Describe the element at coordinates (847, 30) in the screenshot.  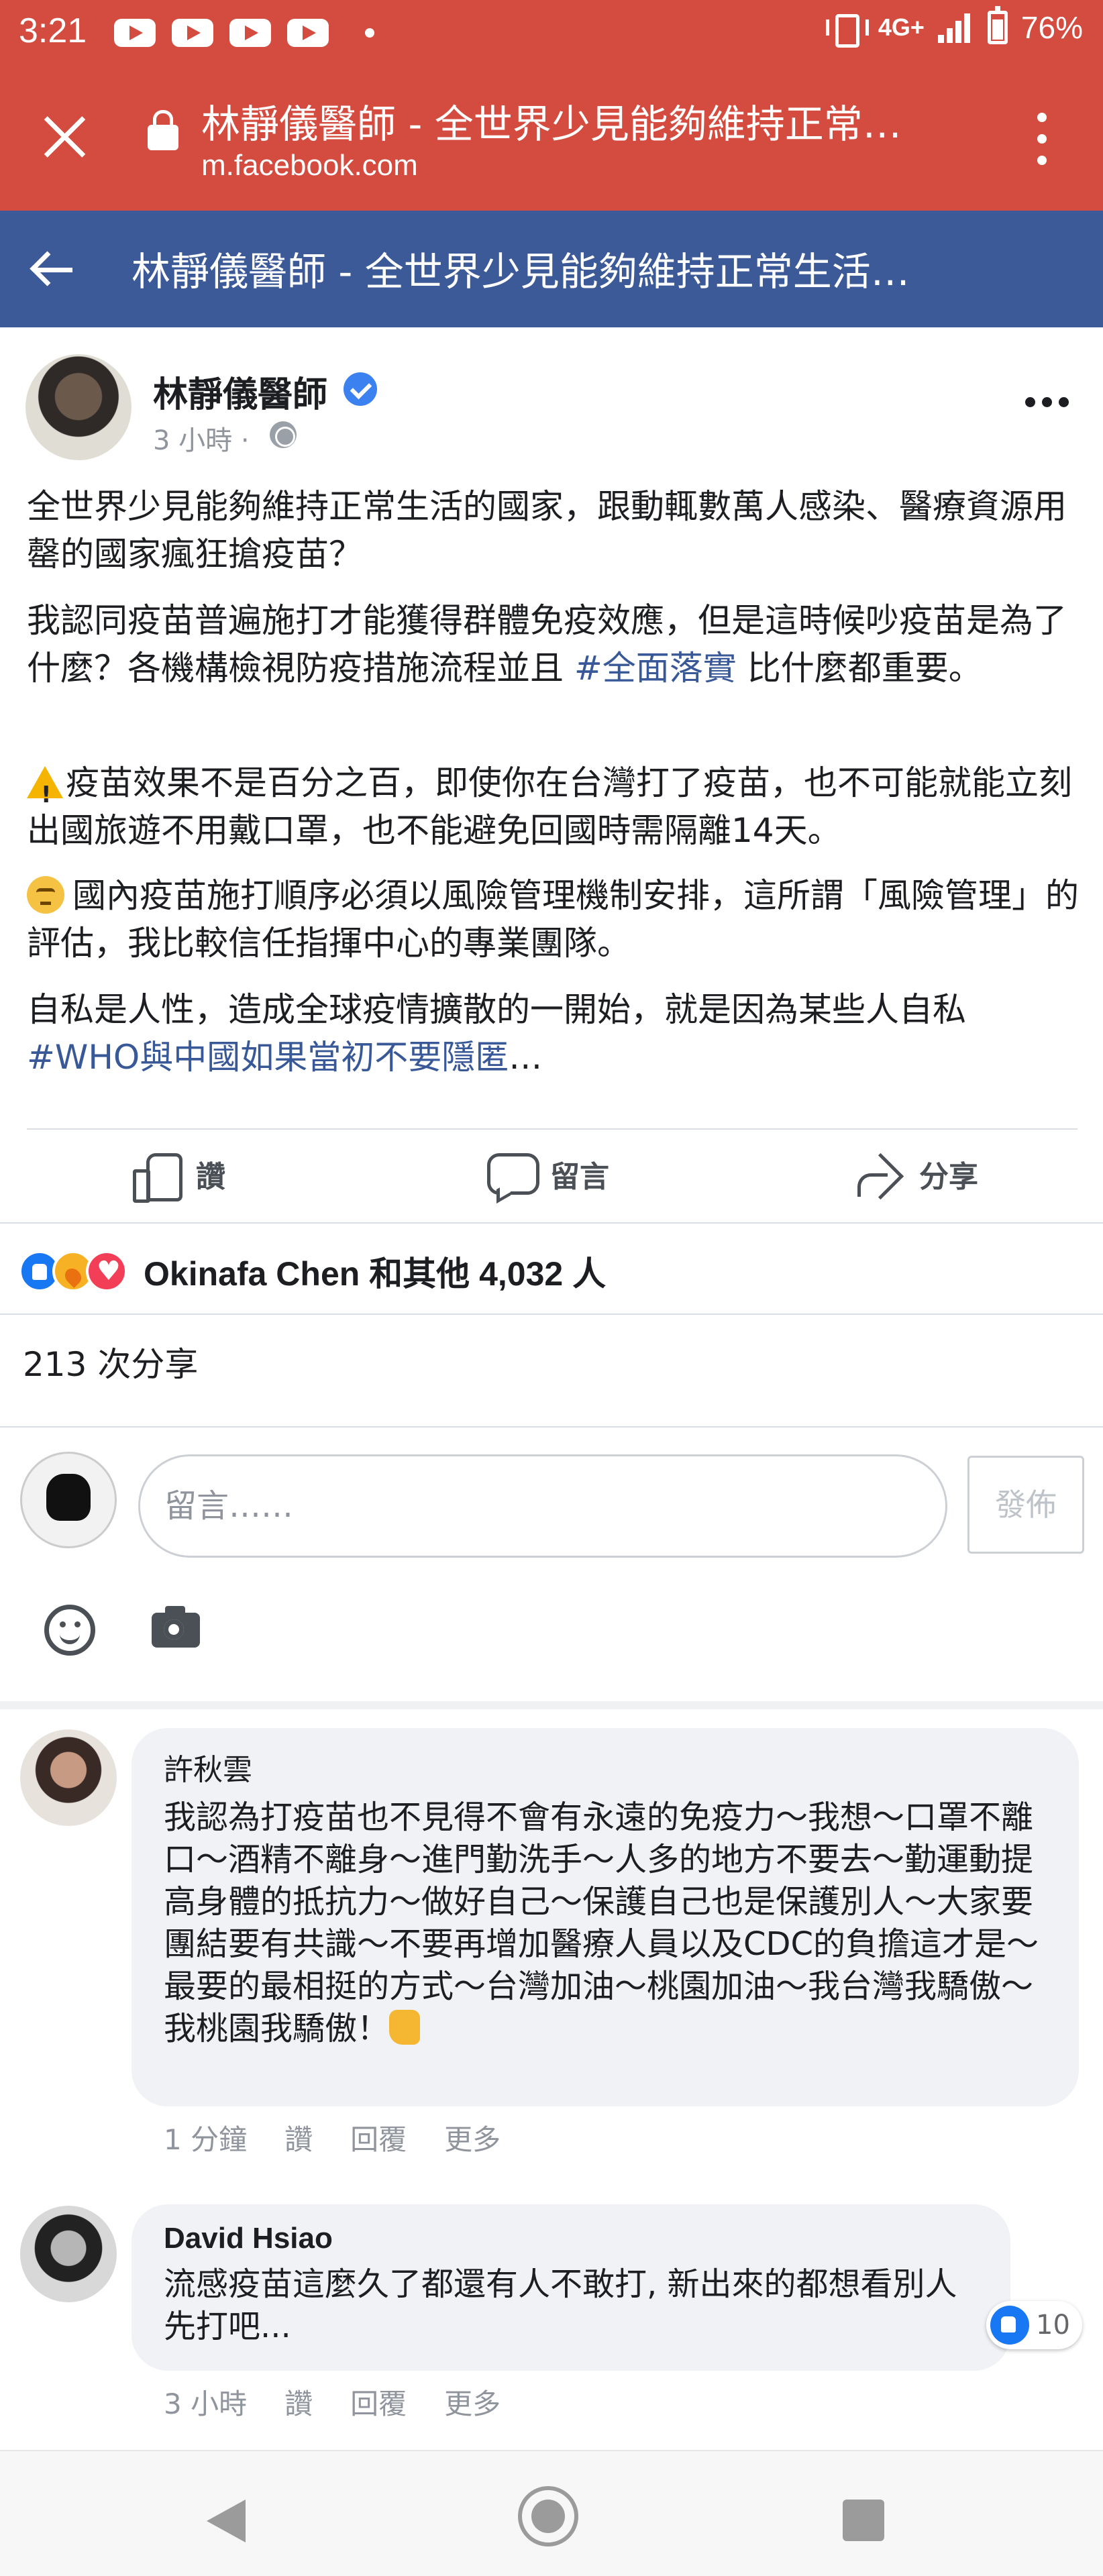
I see `vibrate-icon` at that location.